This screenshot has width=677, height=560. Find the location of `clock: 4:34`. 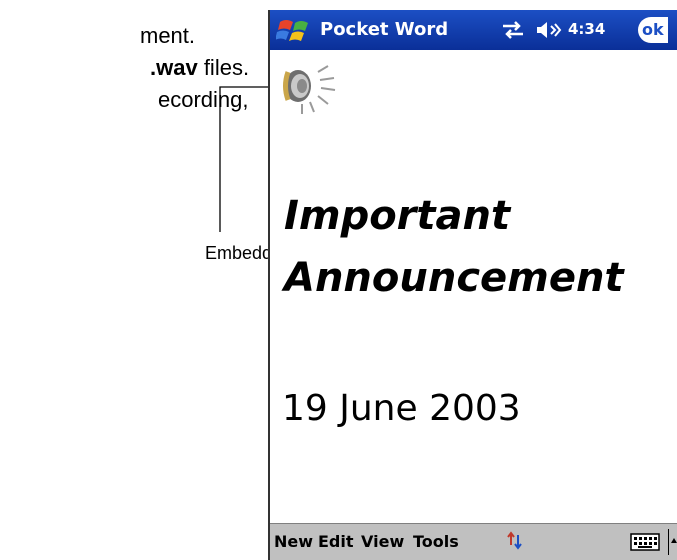

clock: 4:34 is located at coordinates (586, 29).